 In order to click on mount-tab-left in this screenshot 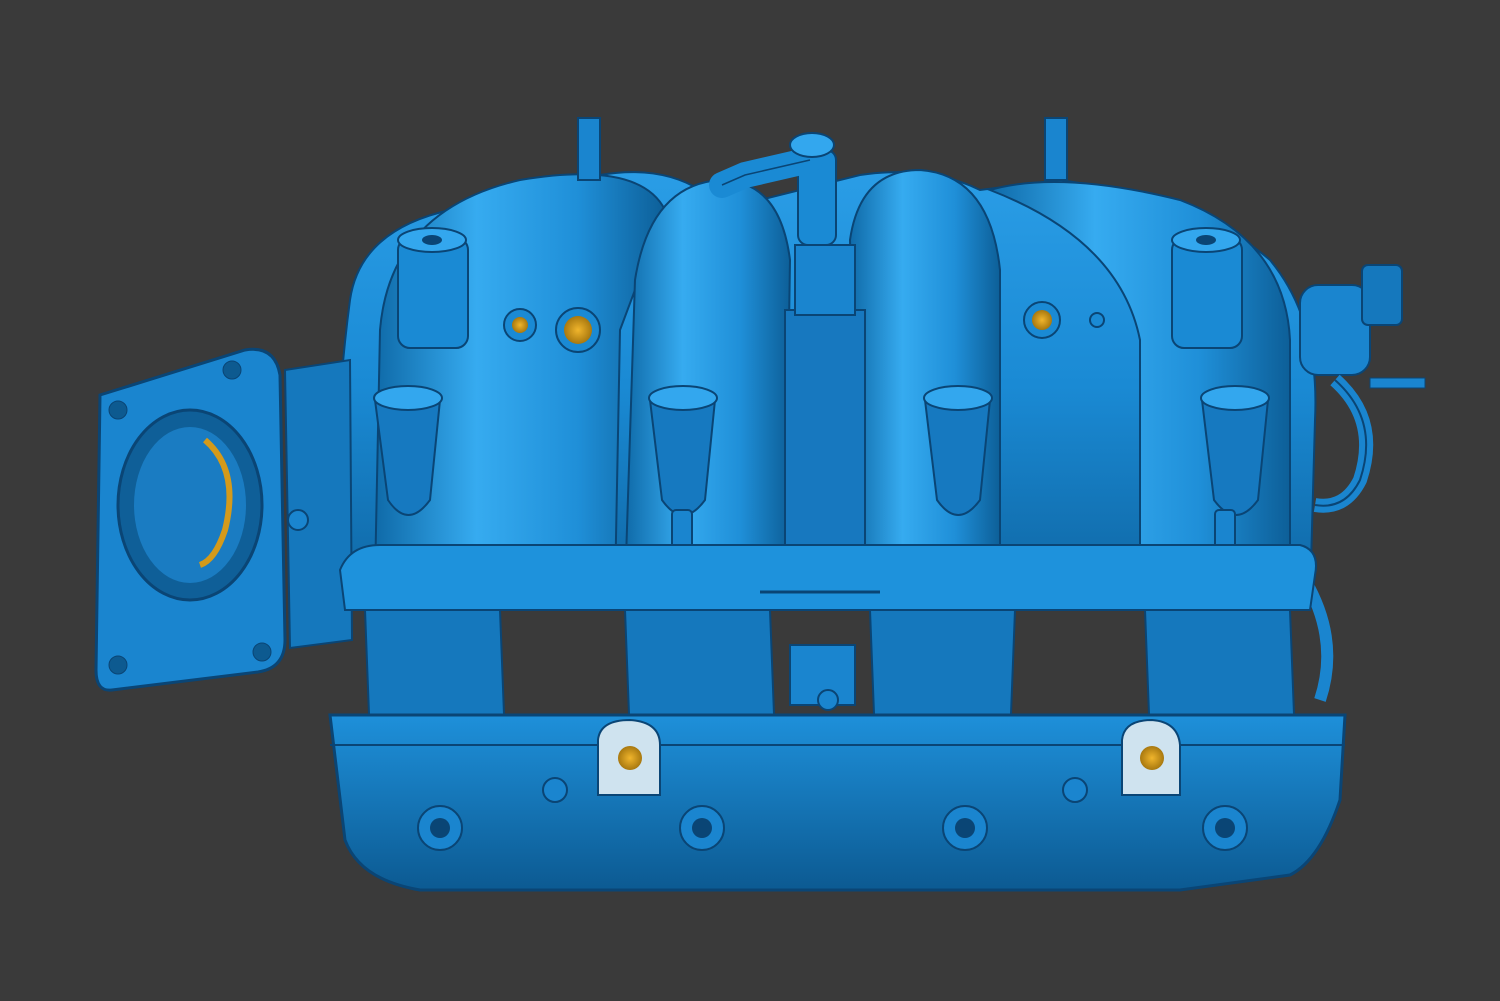, I will do `click(629, 757)`.